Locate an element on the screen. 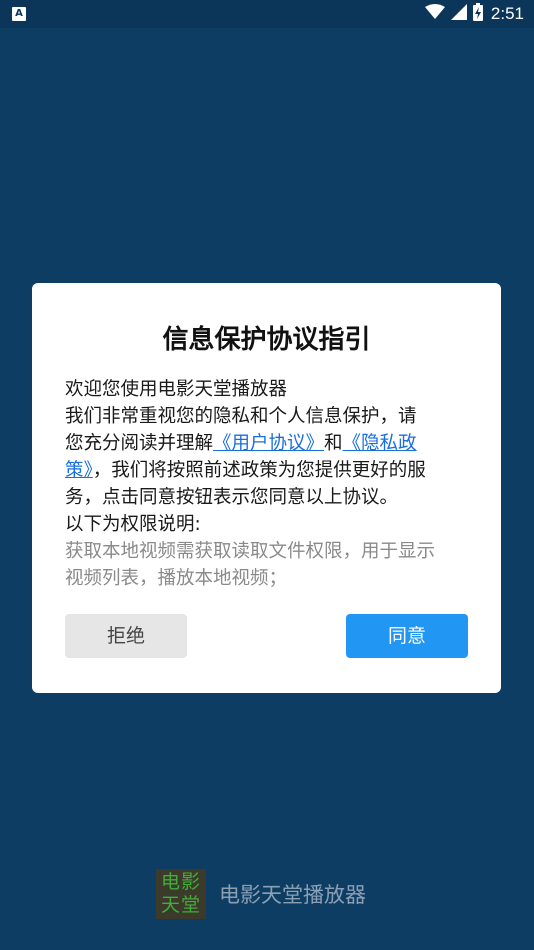 This screenshot has height=950, width=534. agreement-text-line: 我们非常重视您的隐私和个人信息保护，请 is located at coordinates (241, 416).